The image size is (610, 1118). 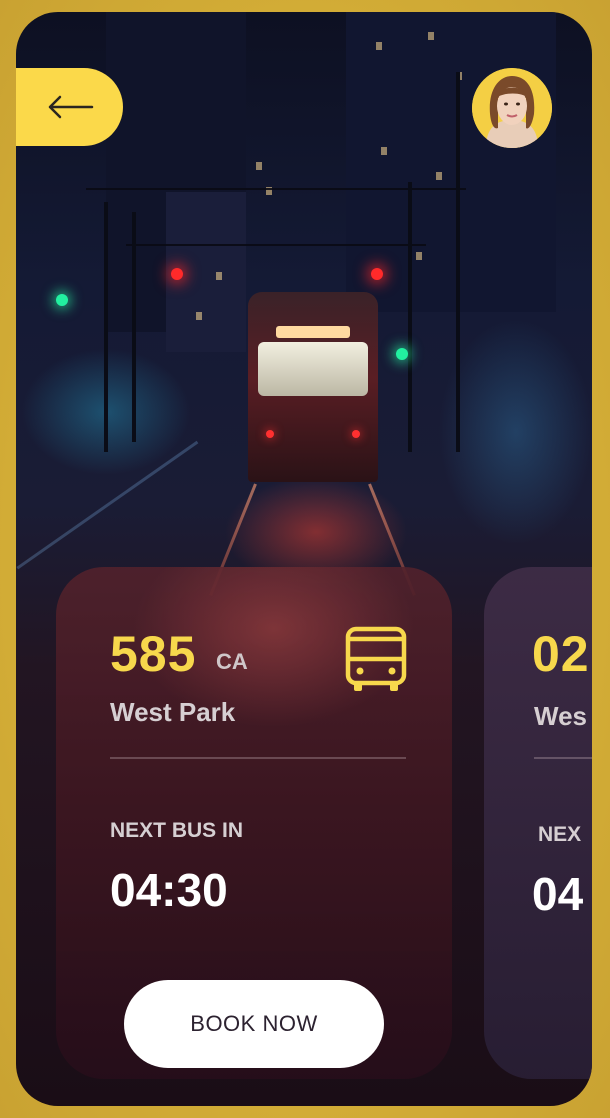 What do you see at coordinates (173, 712) in the screenshot?
I see `stop-name: West Park` at bounding box center [173, 712].